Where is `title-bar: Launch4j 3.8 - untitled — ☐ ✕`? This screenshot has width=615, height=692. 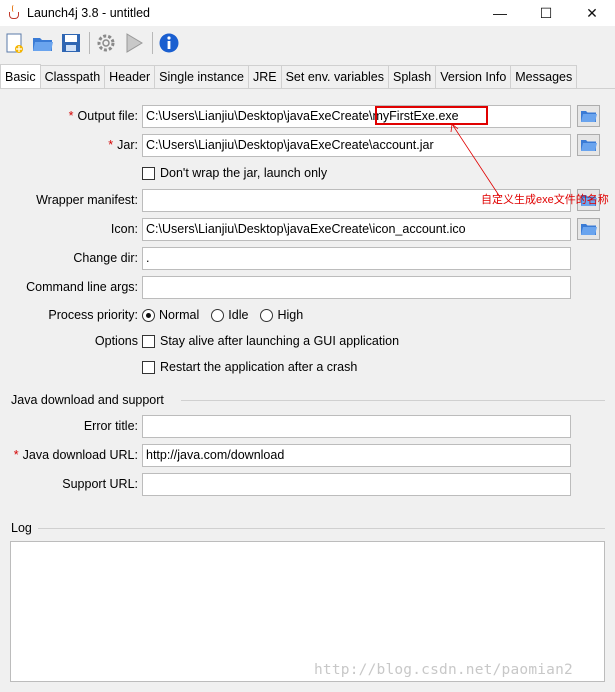
title-bar: Launch4j 3.8 - untitled — ☐ ✕ is located at coordinates (307, 13).